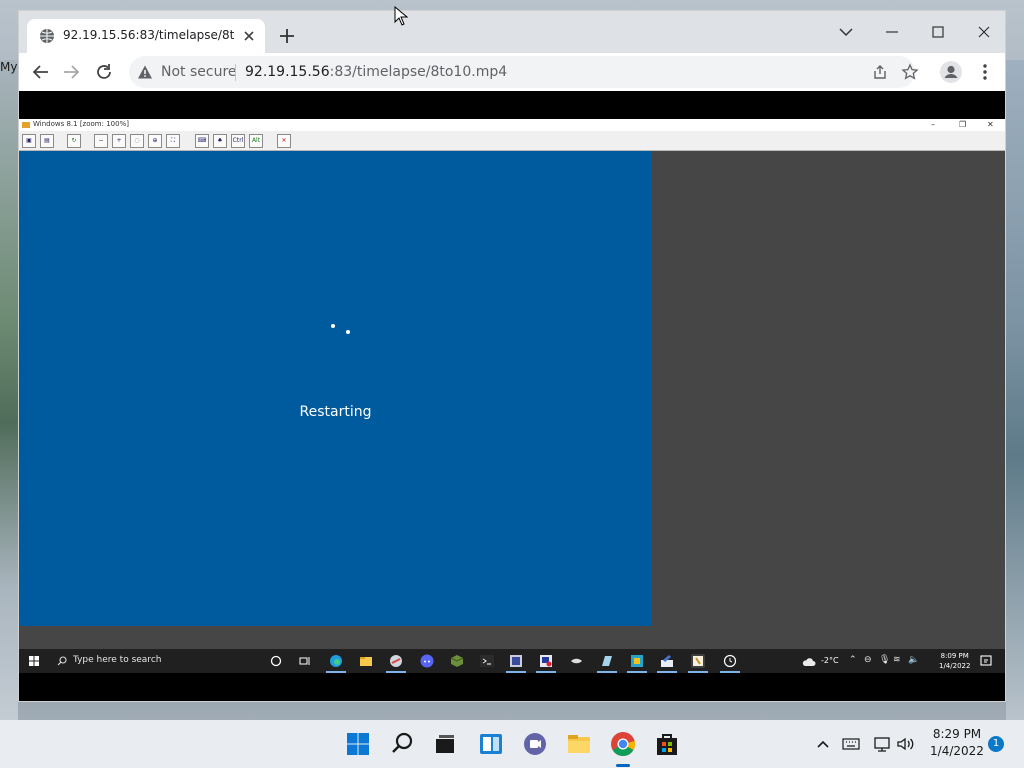 Image resolution: width=1024 pixels, height=768 pixels. Describe the element at coordinates (220, 141) in the screenshot. I see `vm-send-keys-icon: ♠` at that location.